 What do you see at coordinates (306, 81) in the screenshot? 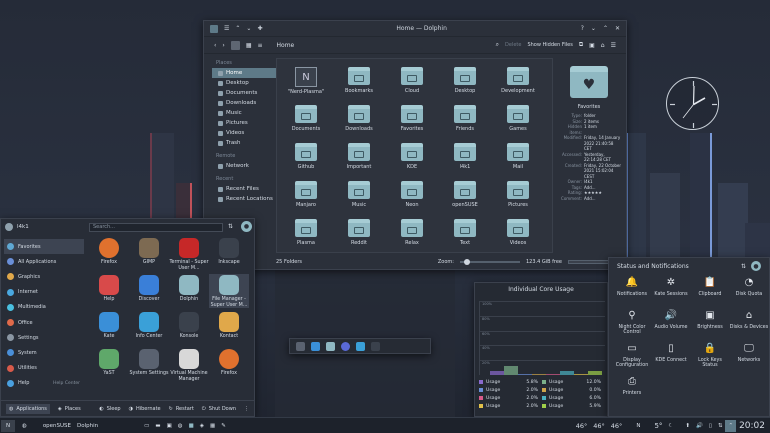
I see `file-item: N "Nerd-Plasma"` at bounding box center [306, 81].